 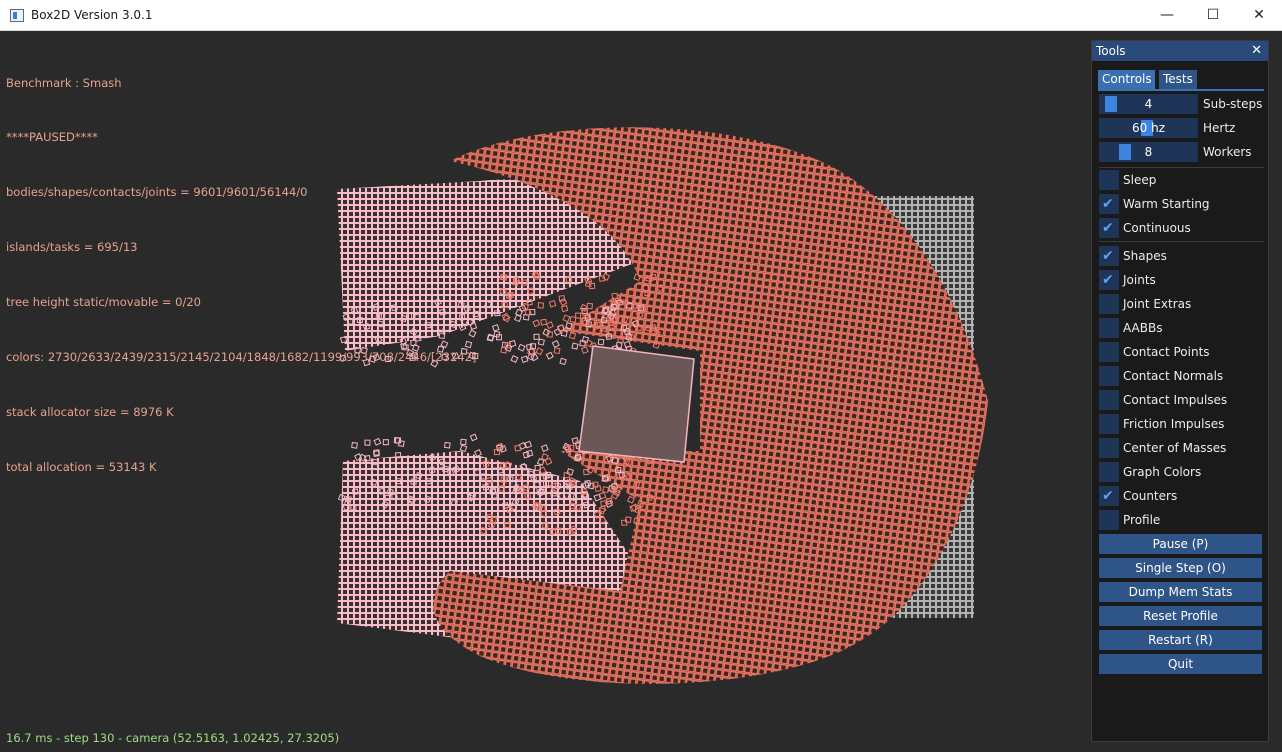 I want to click on quit-button: Quit, so click(x=1180, y=664).